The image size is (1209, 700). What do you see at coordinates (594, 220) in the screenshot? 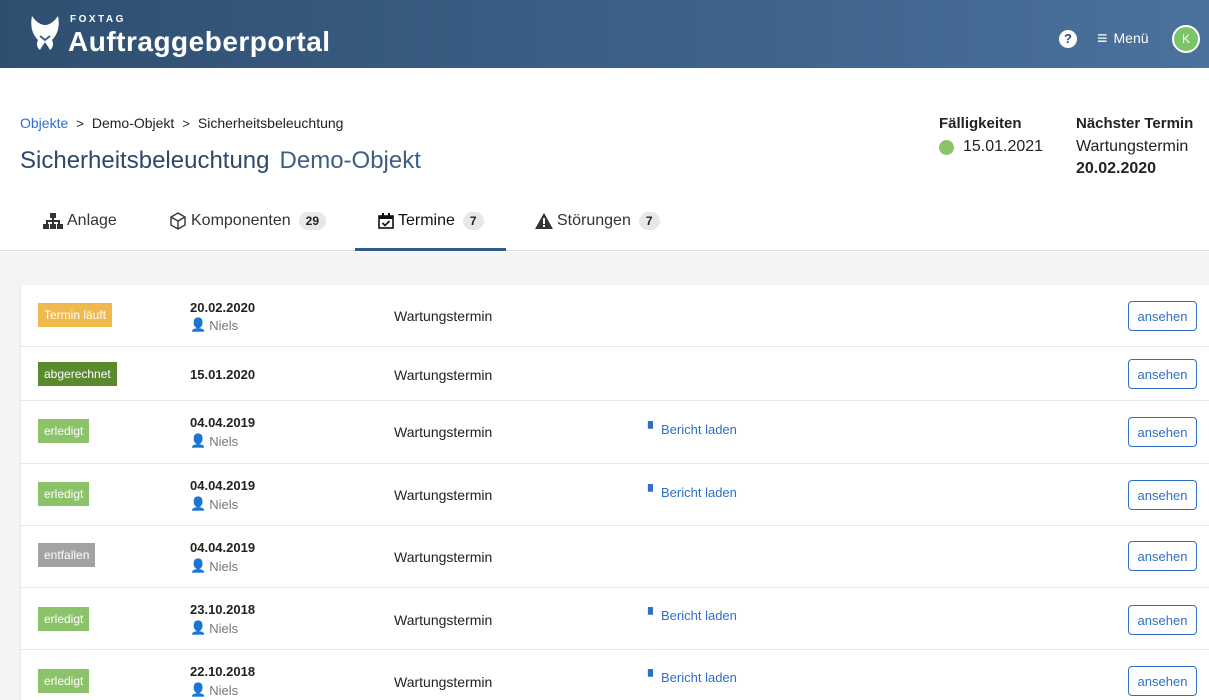
I see `tab-label: Störungen` at bounding box center [594, 220].